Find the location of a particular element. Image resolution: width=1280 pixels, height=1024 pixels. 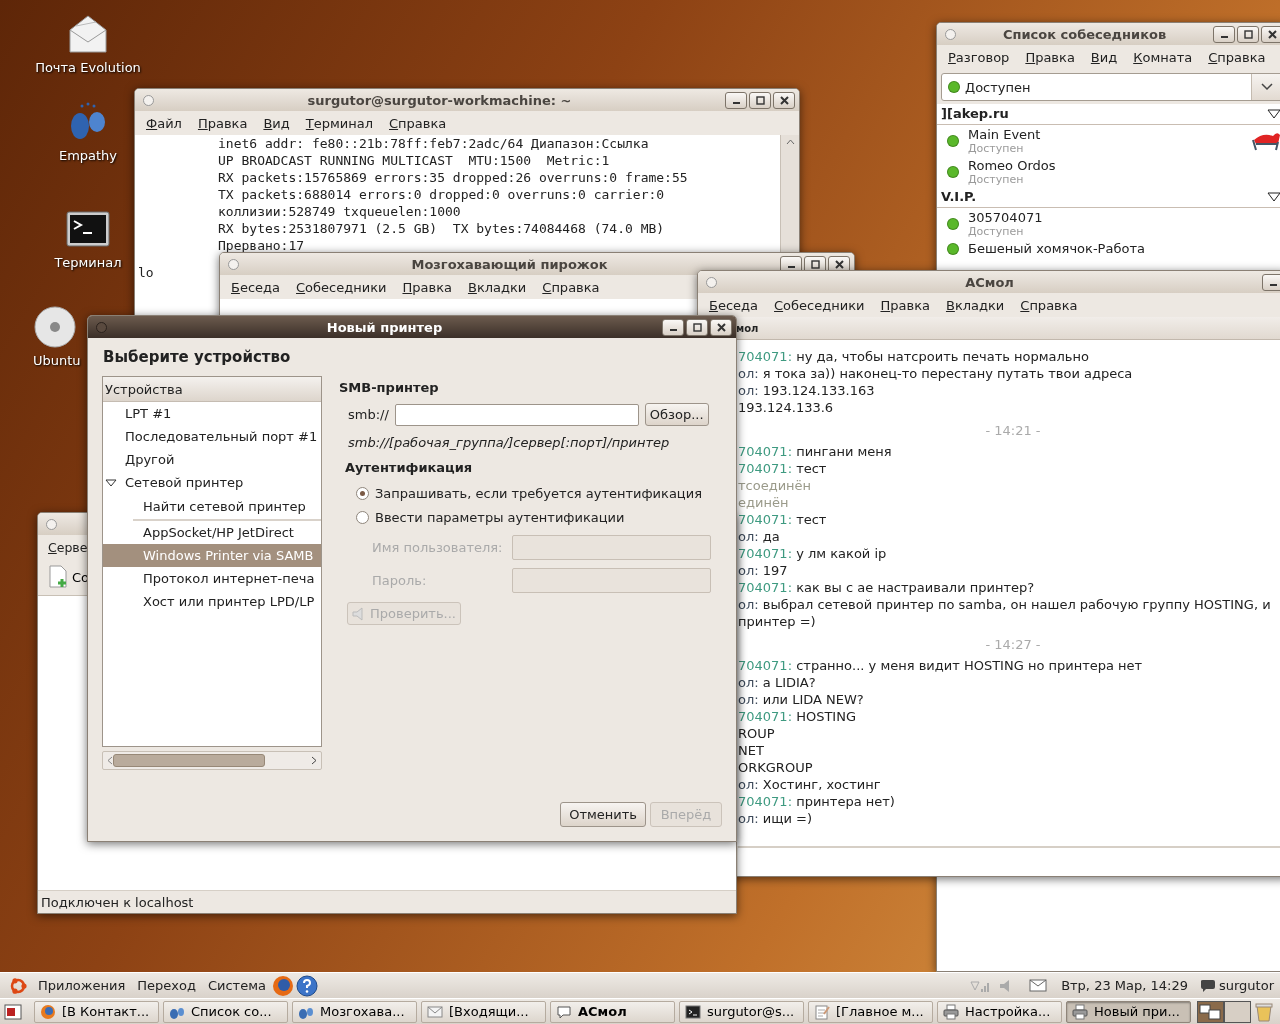

envelope-icon is located at coordinates (1038, 985).